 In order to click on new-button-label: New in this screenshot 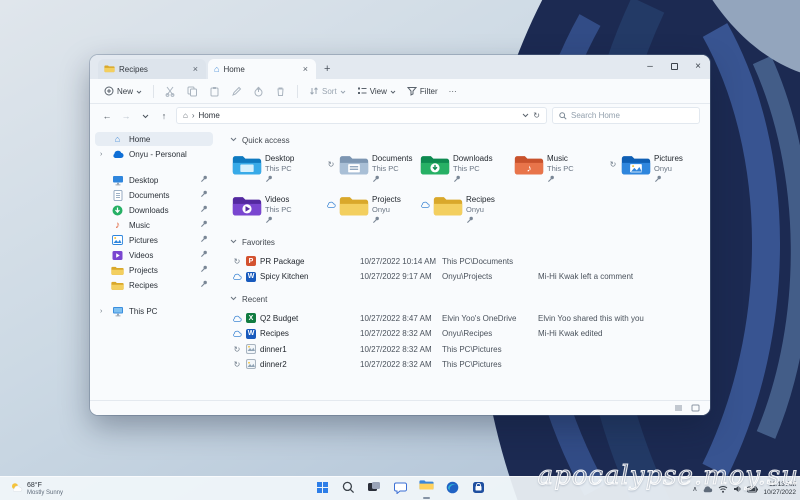, I will do `click(125, 91)`.